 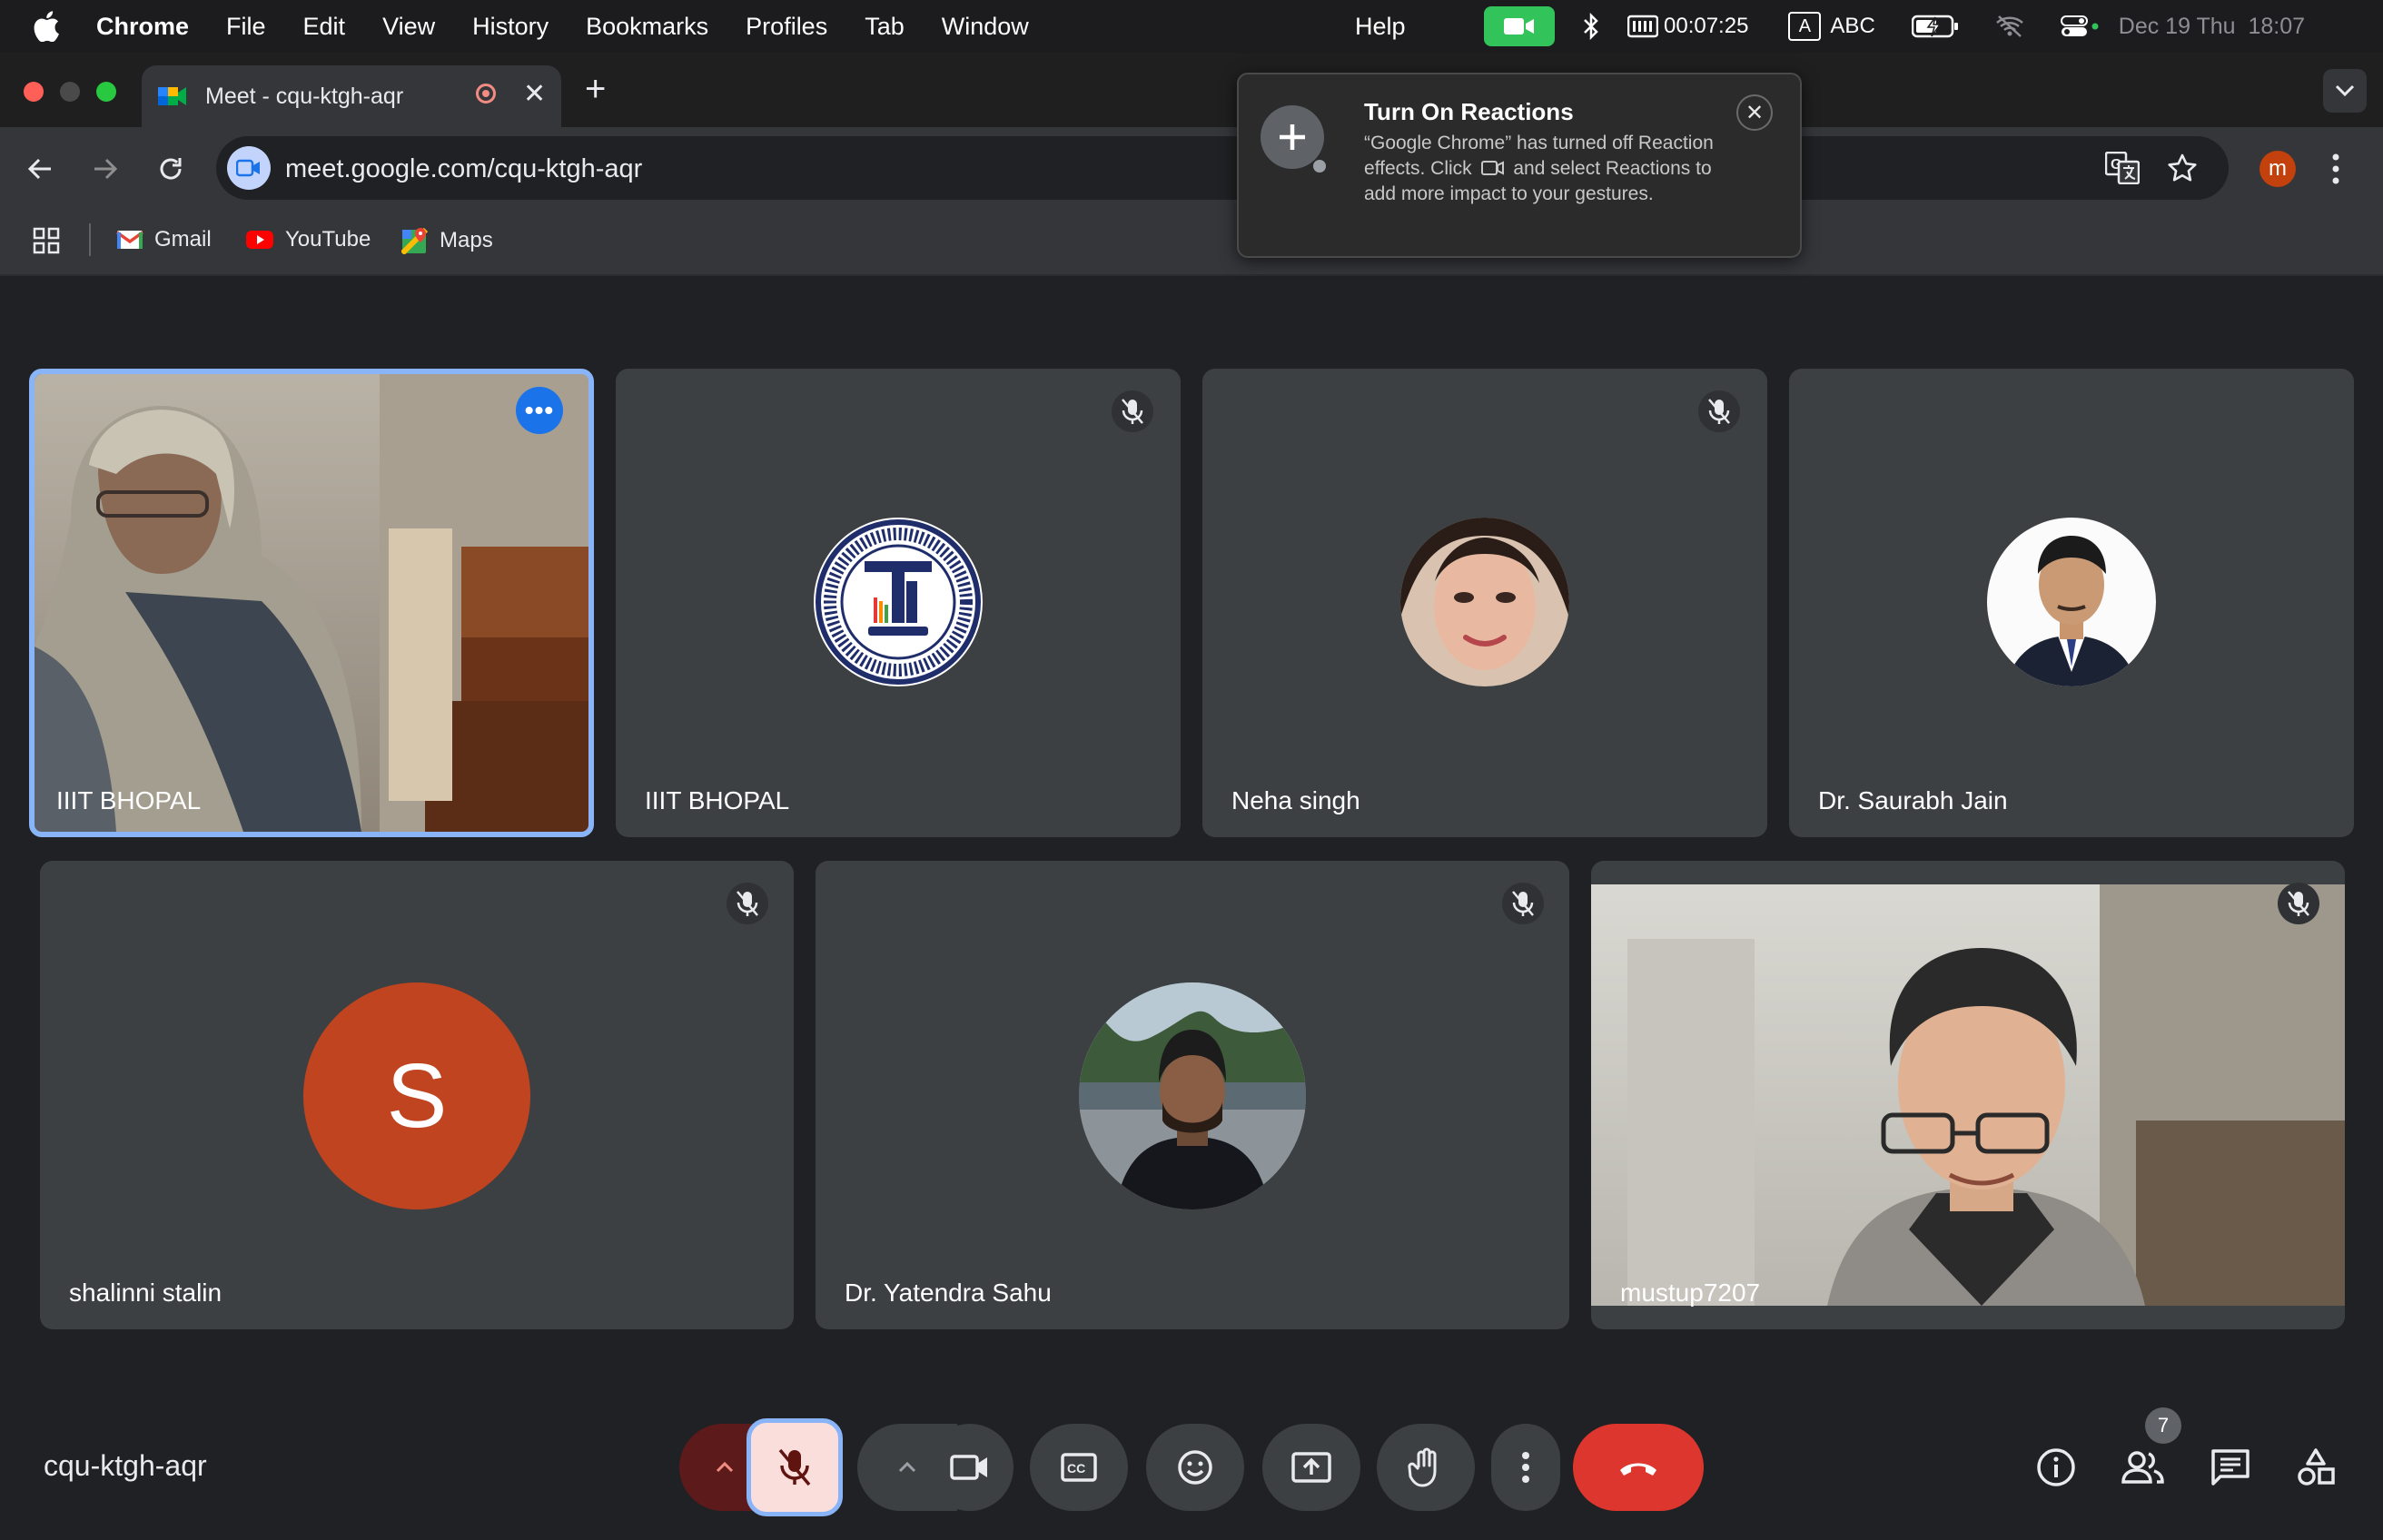 What do you see at coordinates (1492, 168) in the screenshot?
I see `video-effects-icon` at bounding box center [1492, 168].